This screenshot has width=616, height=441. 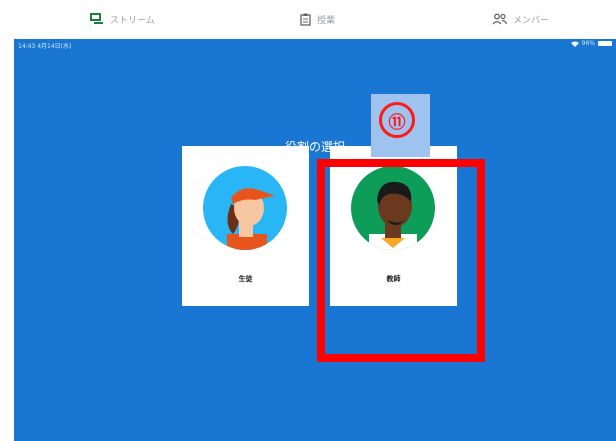 I want to click on step-annotation: ⑪, so click(x=400, y=125).